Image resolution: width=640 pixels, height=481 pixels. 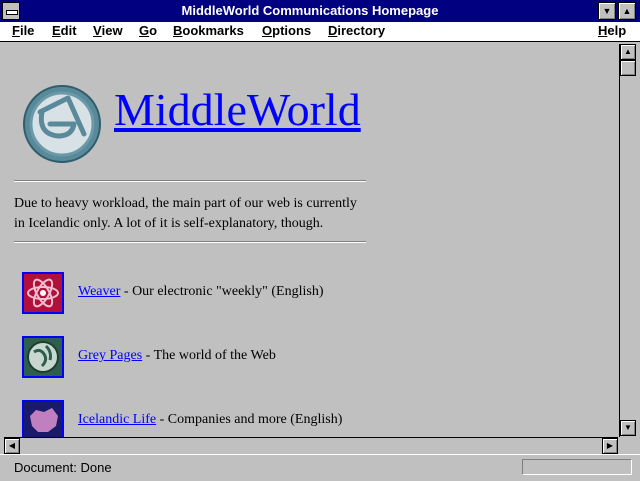 I want to click on item-text: Grey Pages - The world of the Web, so click(x=177, y=356).